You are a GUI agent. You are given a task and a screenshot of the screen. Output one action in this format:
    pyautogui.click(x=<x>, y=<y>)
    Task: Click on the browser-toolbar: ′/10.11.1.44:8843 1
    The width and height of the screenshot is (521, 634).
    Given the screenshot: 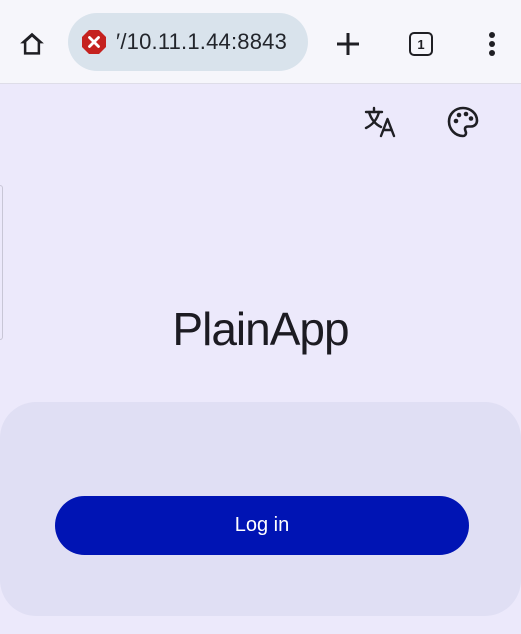 What is the action you would take?
    pyautogui.click(x=260, y=42)
    